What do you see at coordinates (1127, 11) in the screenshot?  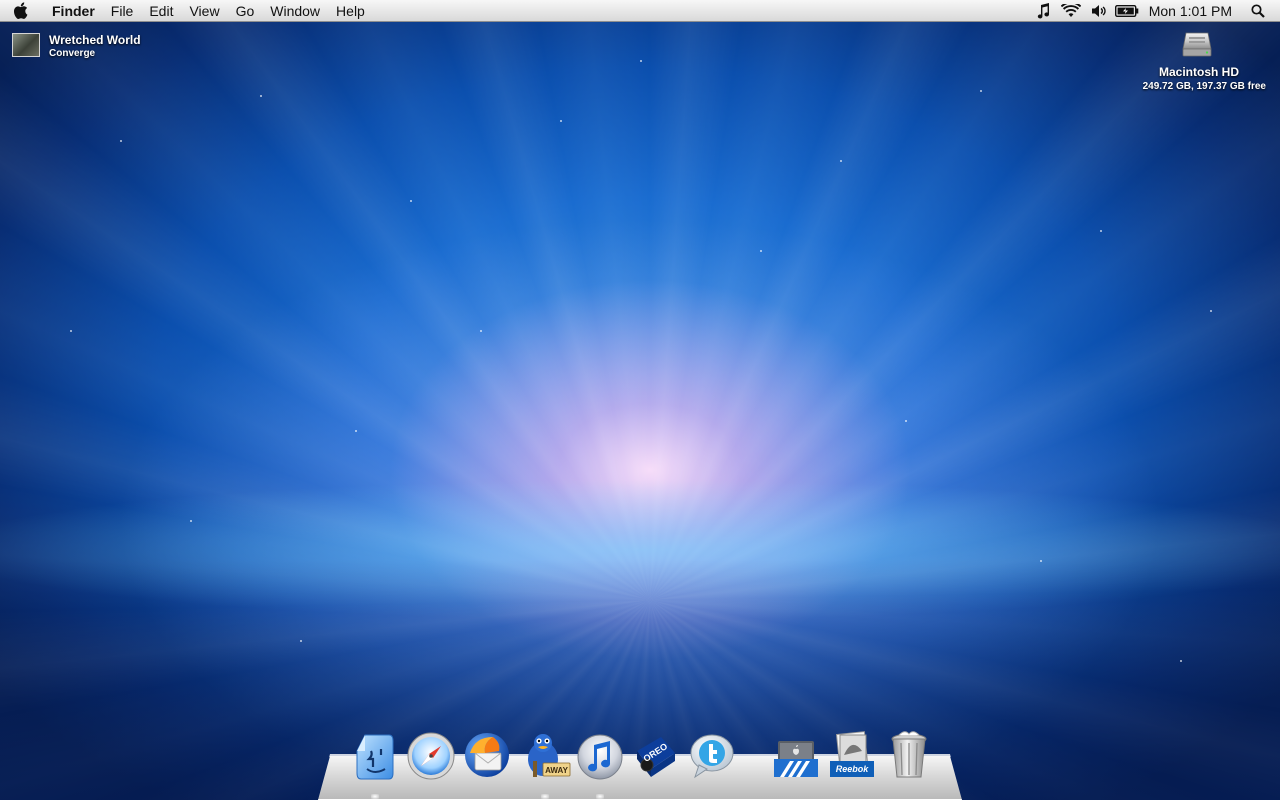 I see `battery-icon` at bounding box center [1127, 11].